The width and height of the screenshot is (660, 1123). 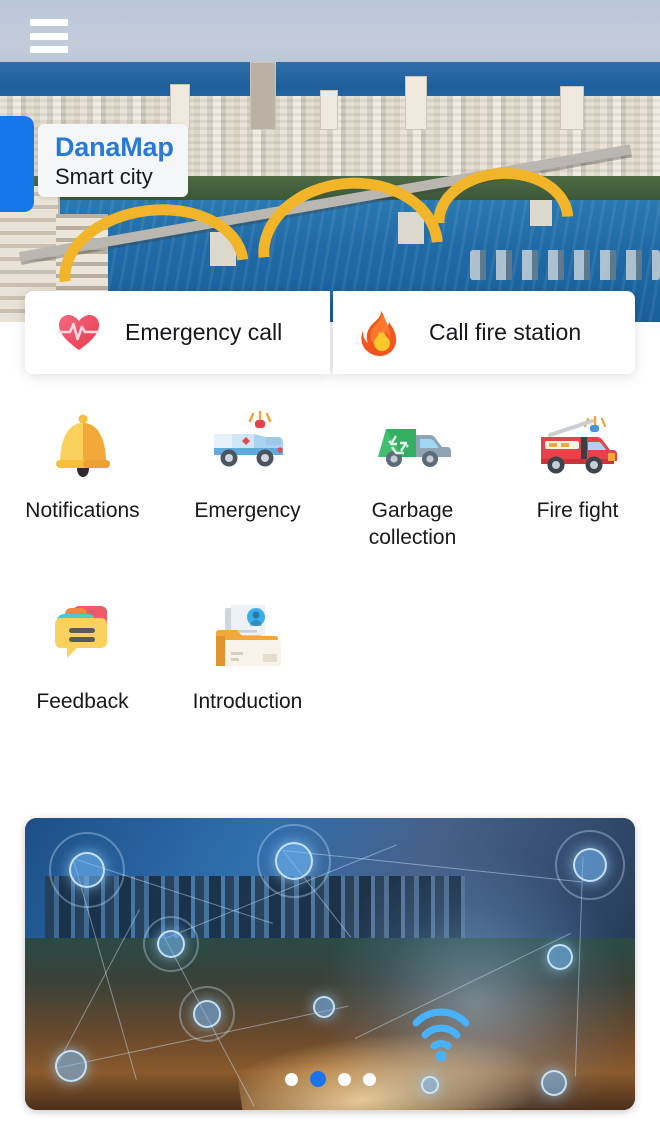 What do you see at coordinates (204, 332) in the screenshot?
I see `emergency-call-label: Emergency call` at bounding box center [204, 332].